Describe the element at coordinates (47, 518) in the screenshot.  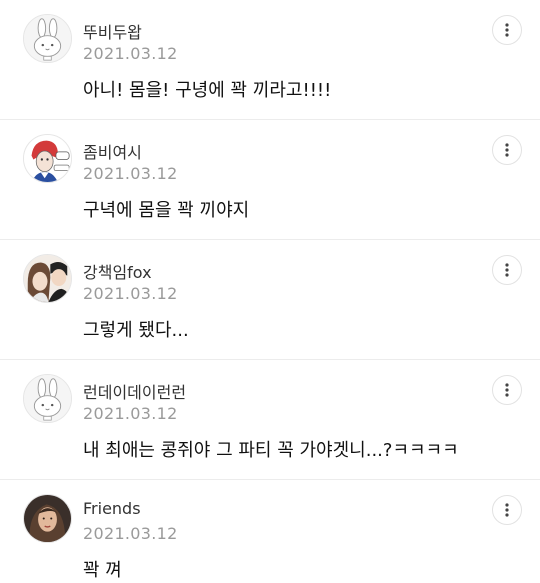
I see `photo-avatar` at that location.